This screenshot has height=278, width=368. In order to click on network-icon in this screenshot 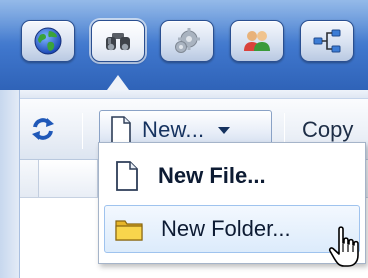, I will do `click(327, 41)`.